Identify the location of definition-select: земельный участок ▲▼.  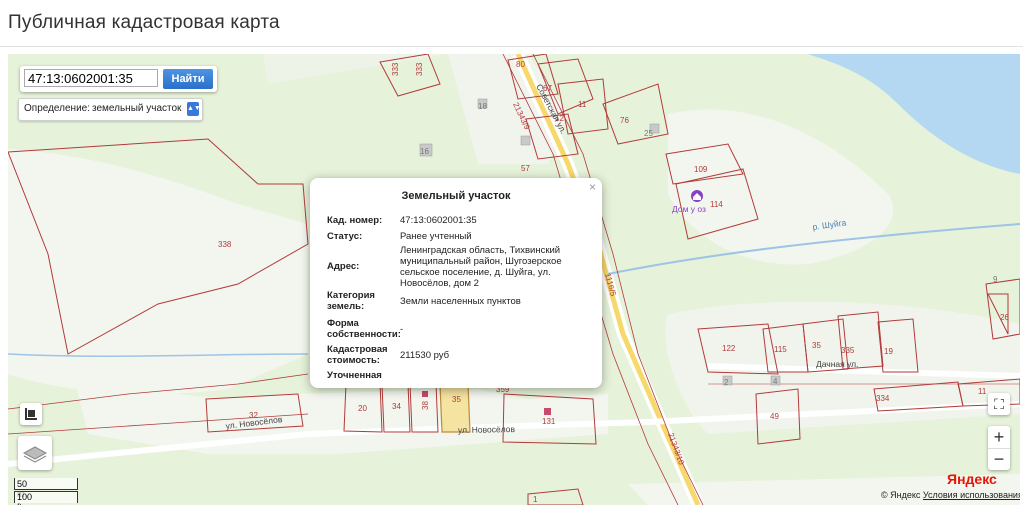
(145, 109).